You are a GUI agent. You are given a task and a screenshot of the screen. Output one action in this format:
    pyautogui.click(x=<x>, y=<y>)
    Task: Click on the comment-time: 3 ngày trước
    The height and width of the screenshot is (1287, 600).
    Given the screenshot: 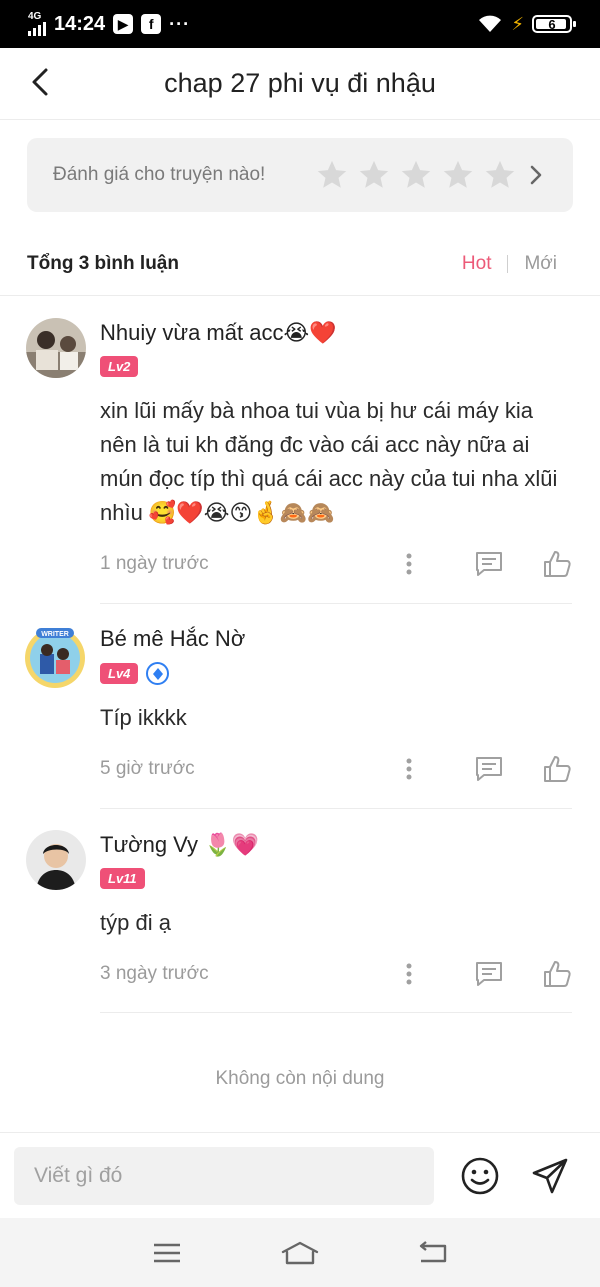 What is the action you would take?
    pyautogui.click(x=154, y=973)
    